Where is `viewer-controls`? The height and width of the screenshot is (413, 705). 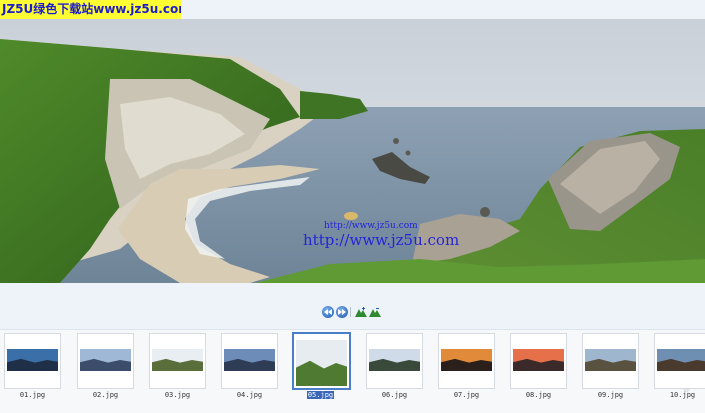
viewer-controls is located at coordinates (352, 313).